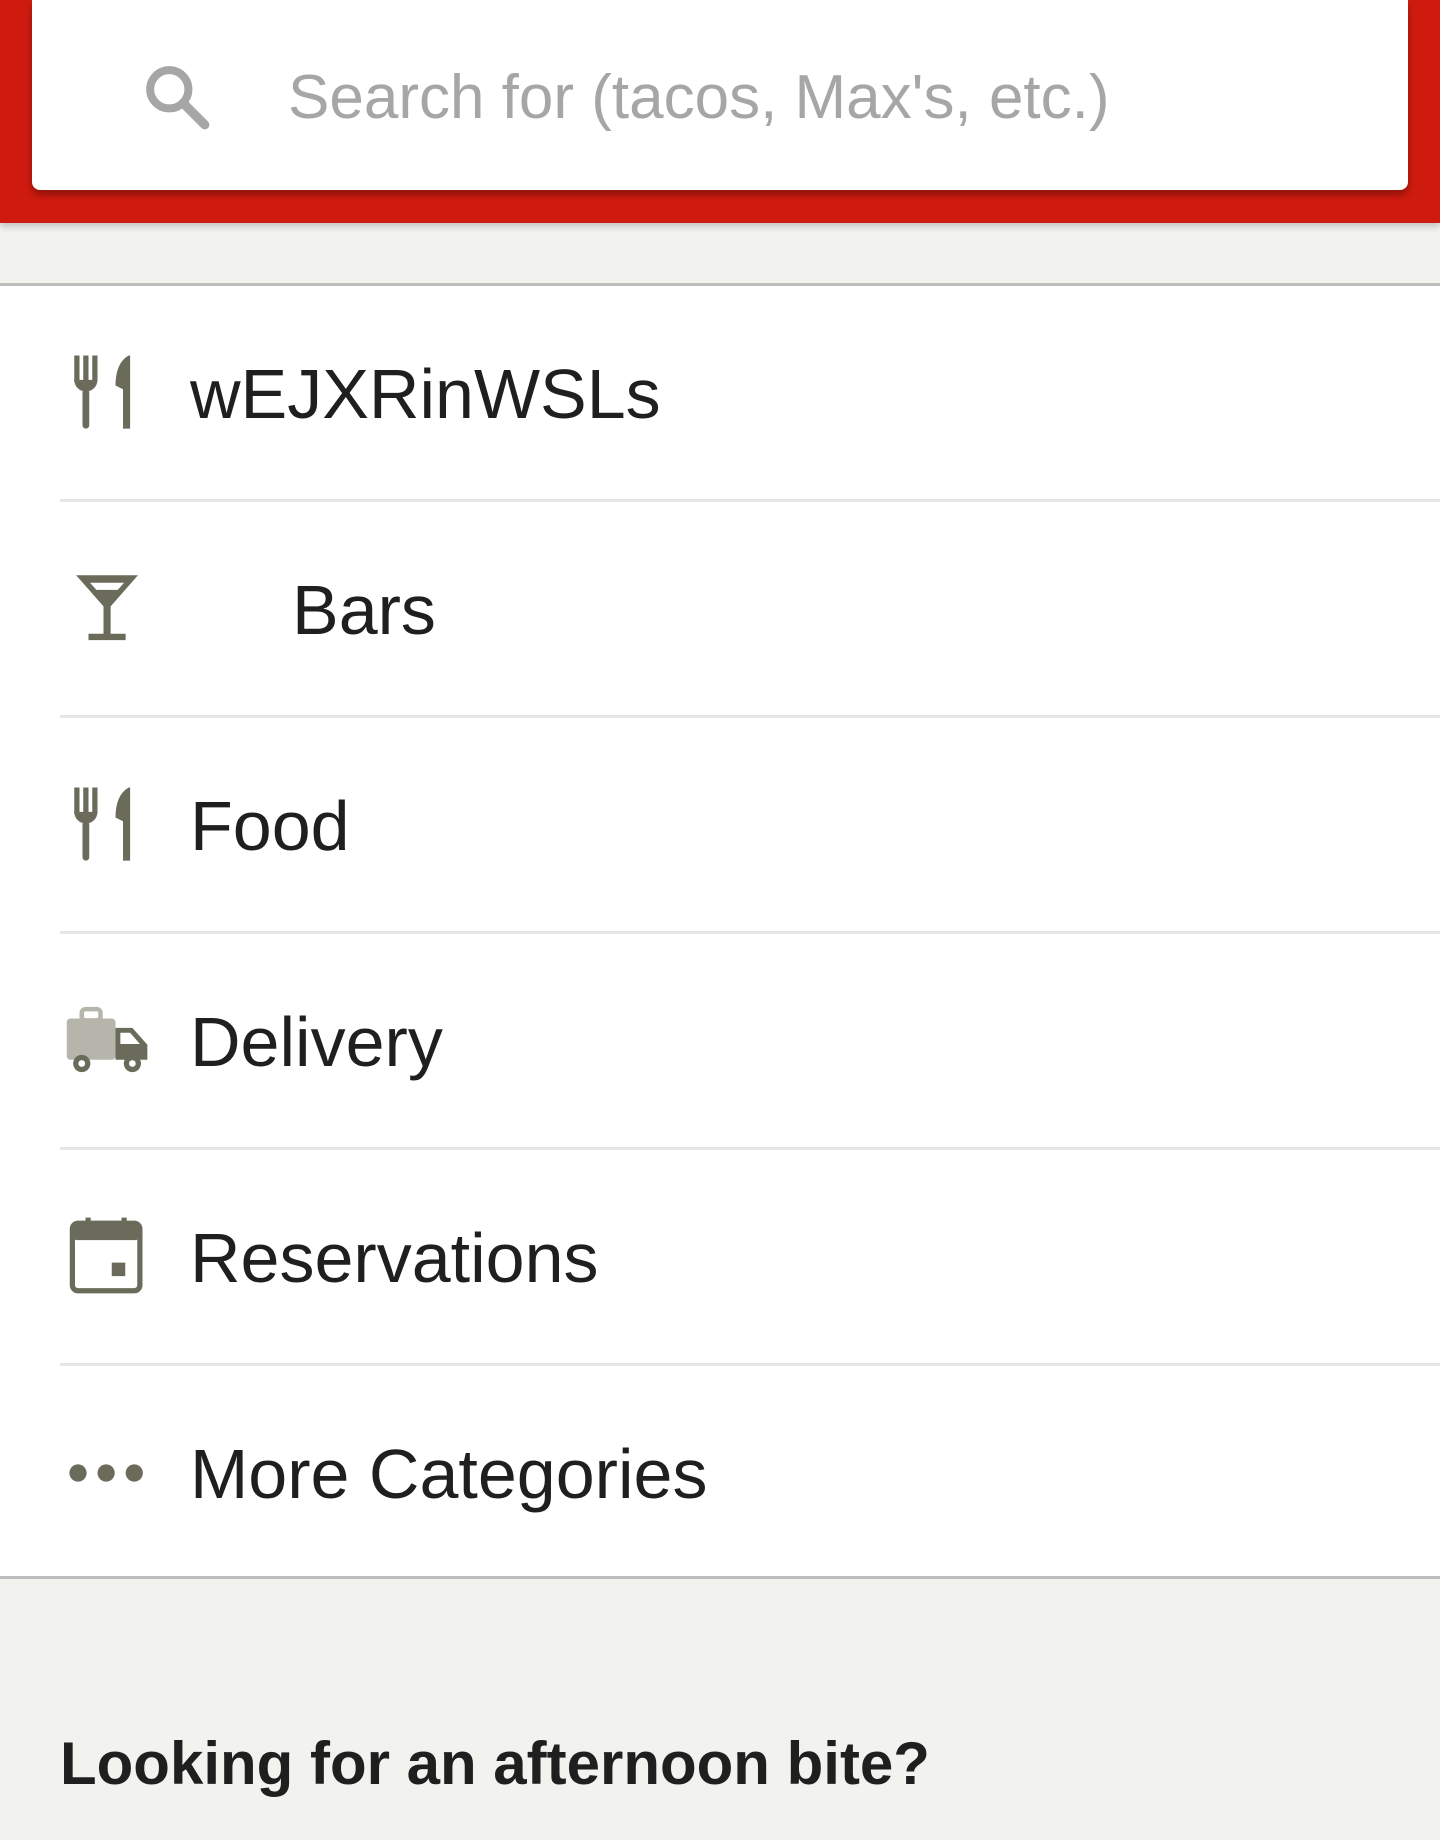  What do you see at coordinates (495, 1763) in the screenshot?
I see `section-title: Looking for an afternoon bite?` at bounding box center [495, 1763].